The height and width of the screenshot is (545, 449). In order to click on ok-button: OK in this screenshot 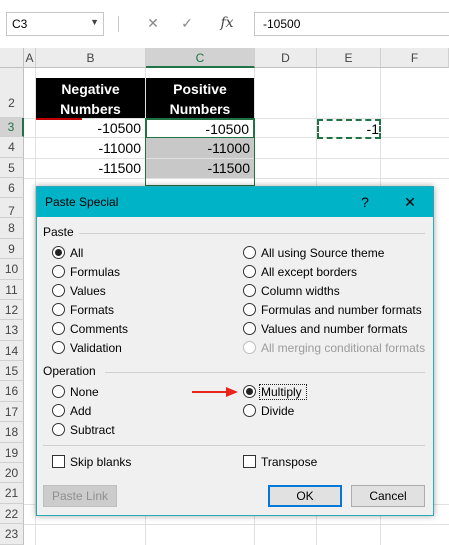, I will do `click(305, 496)`.